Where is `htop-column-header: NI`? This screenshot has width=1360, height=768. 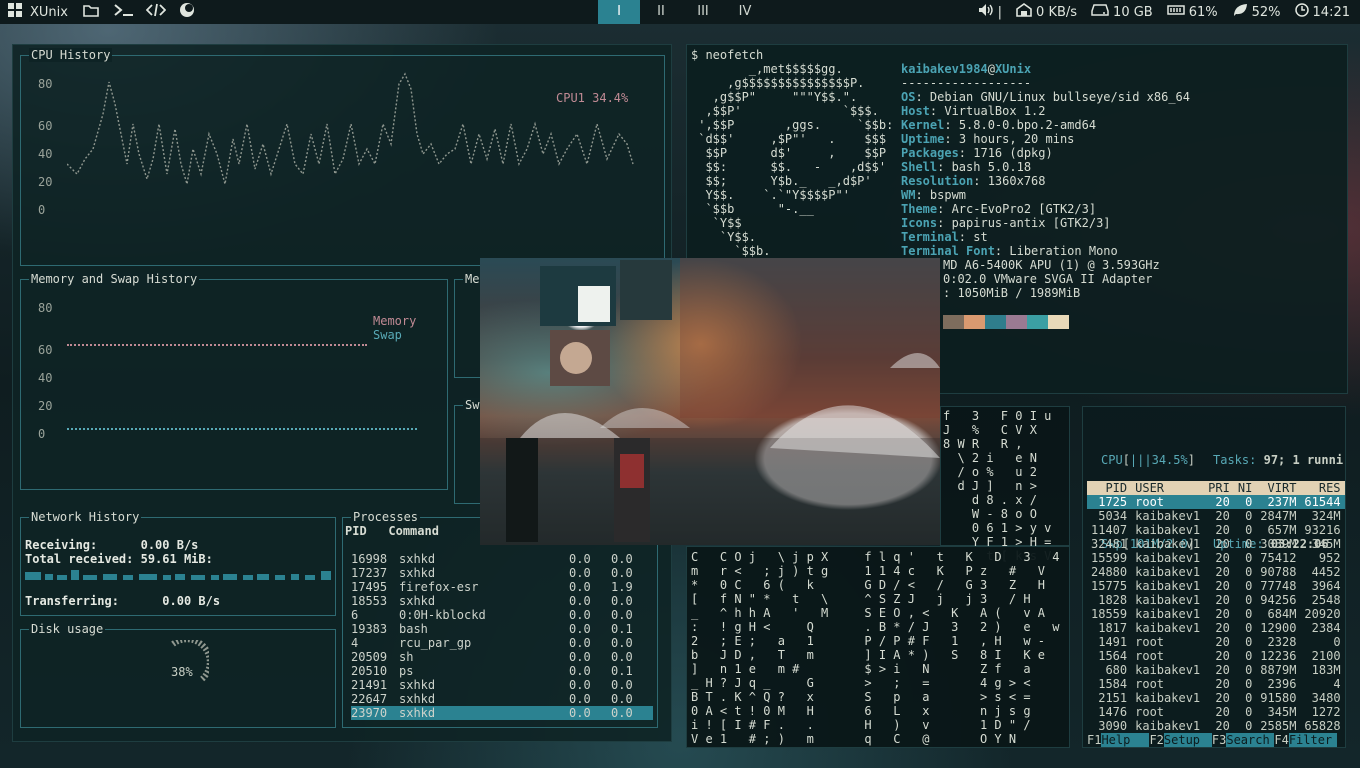
htop-column-header: NI is located at coordinates (1245, 488).